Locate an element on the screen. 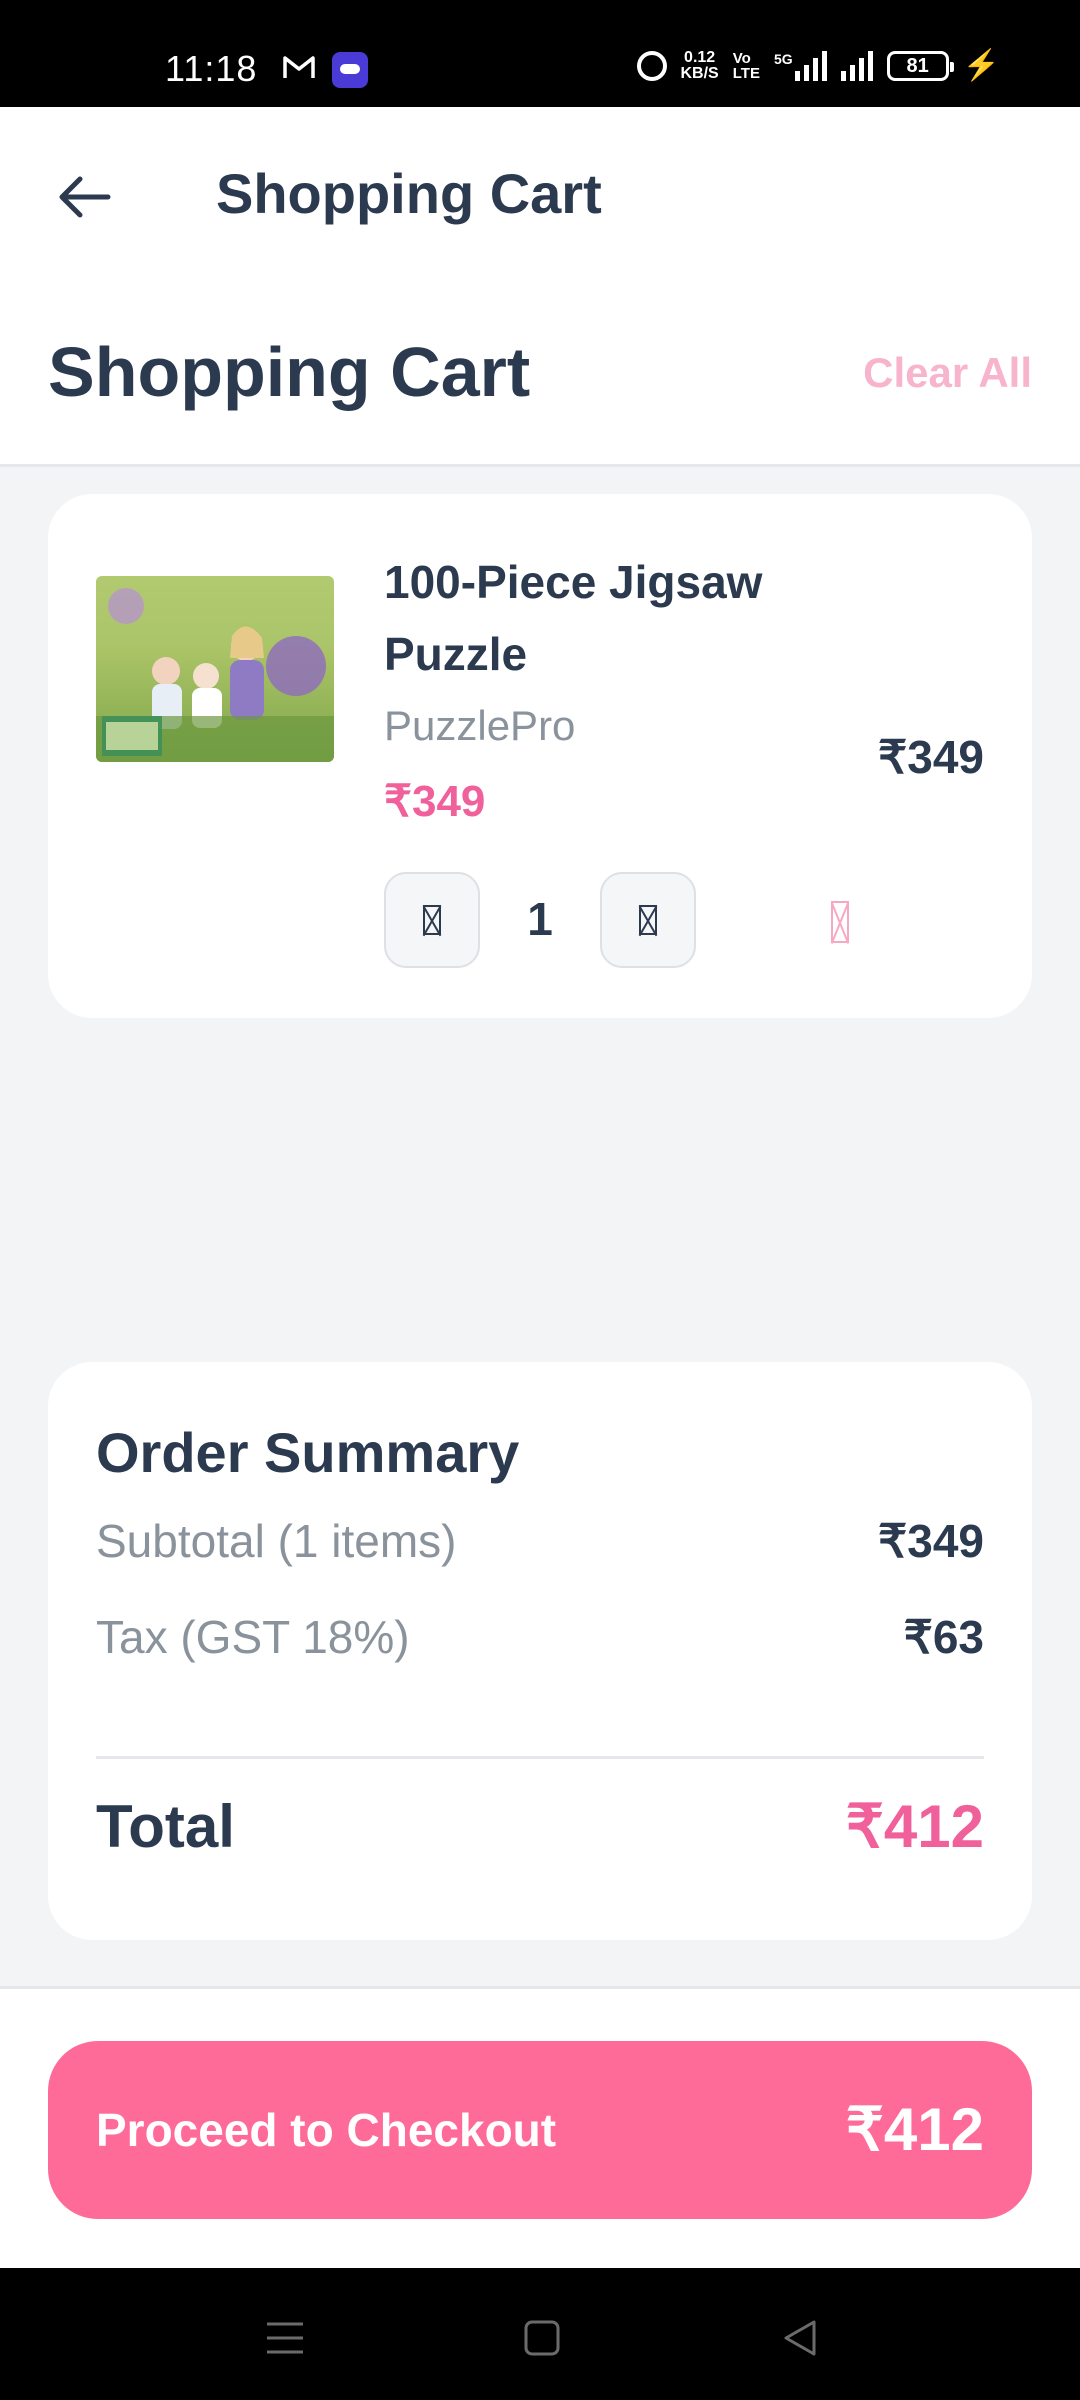  back-nav-button is located at coordinates (800, 2338).